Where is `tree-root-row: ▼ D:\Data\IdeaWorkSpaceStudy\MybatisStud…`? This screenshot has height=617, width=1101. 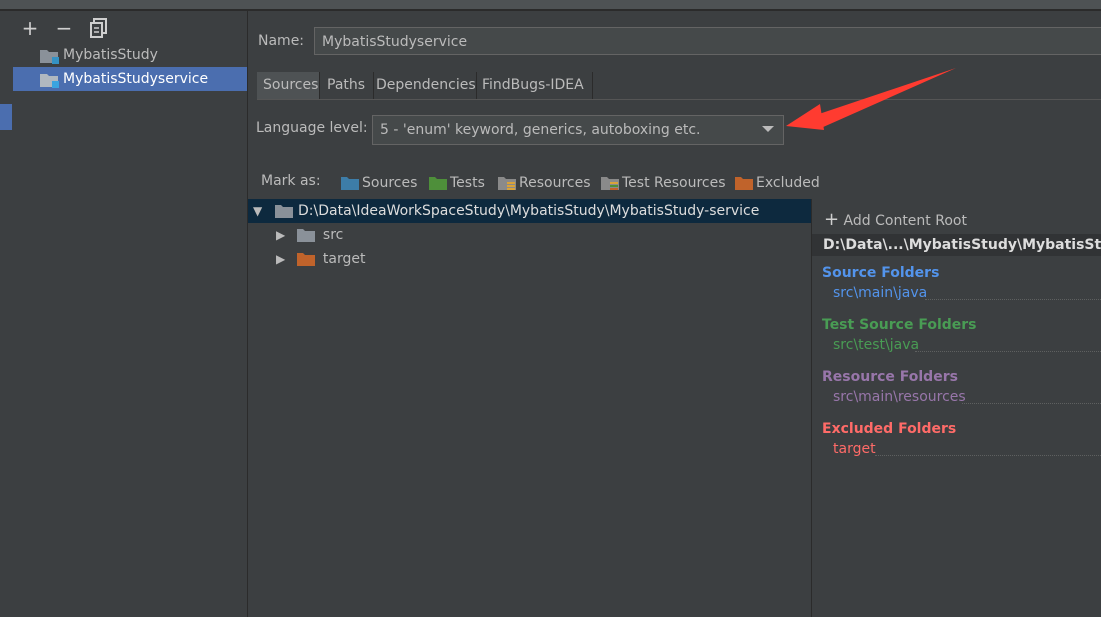
tree-root-row: ▼ D:\Data\IdeaWorkSpaceStudy\MybatisStud… is located at coordinates (529, 211).